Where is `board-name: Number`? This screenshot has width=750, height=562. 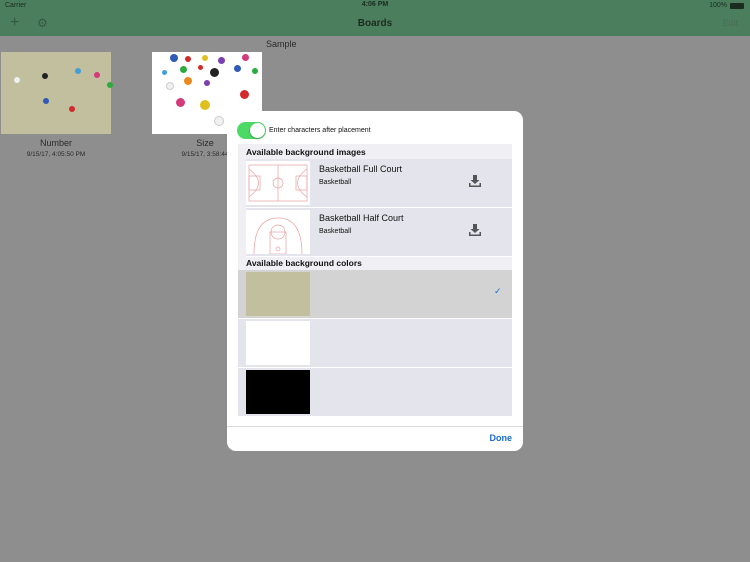
board-name: Number is located at coordinates (55, 143).